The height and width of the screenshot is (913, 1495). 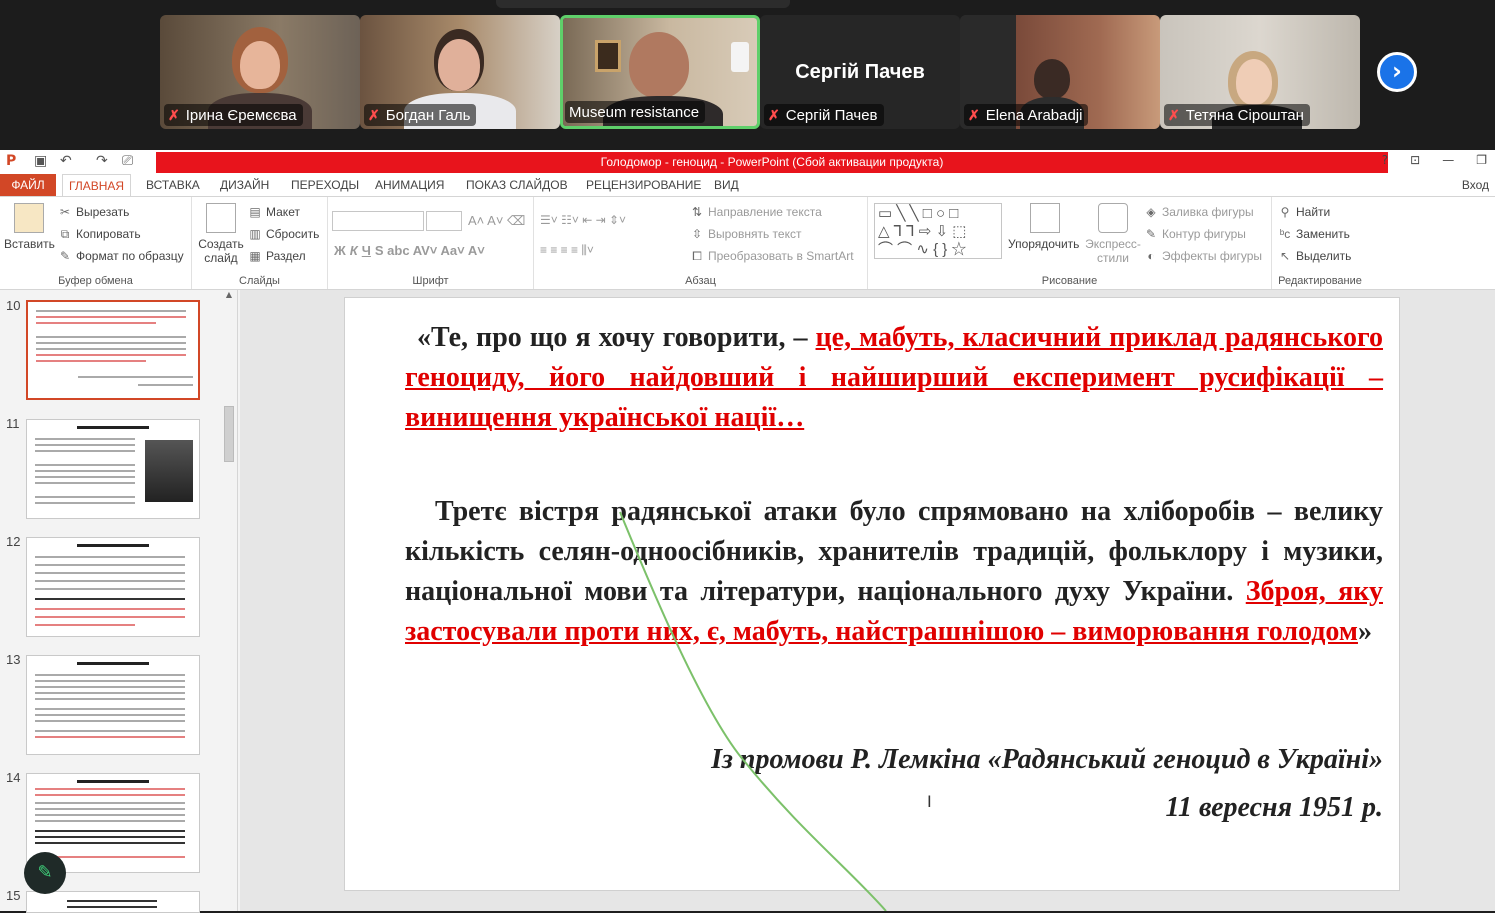 What do you see at coordinates (1415, 160) in the screenshot?
I see `ribbon-display-icon: ⊡` at bounding box center [1415, 160].